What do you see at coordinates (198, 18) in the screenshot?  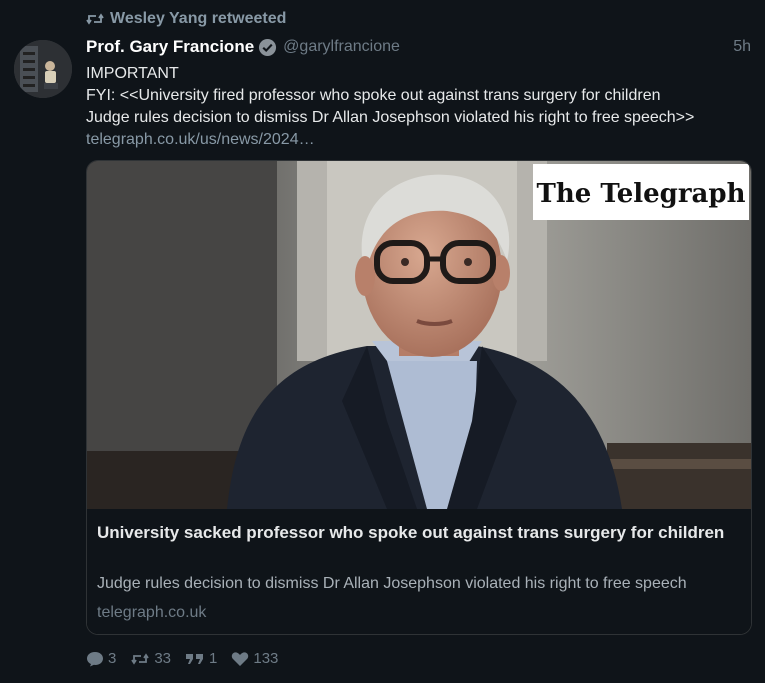 I see `retweet-label: Wesley Yang retweeted` at bounding box center [198, 18].